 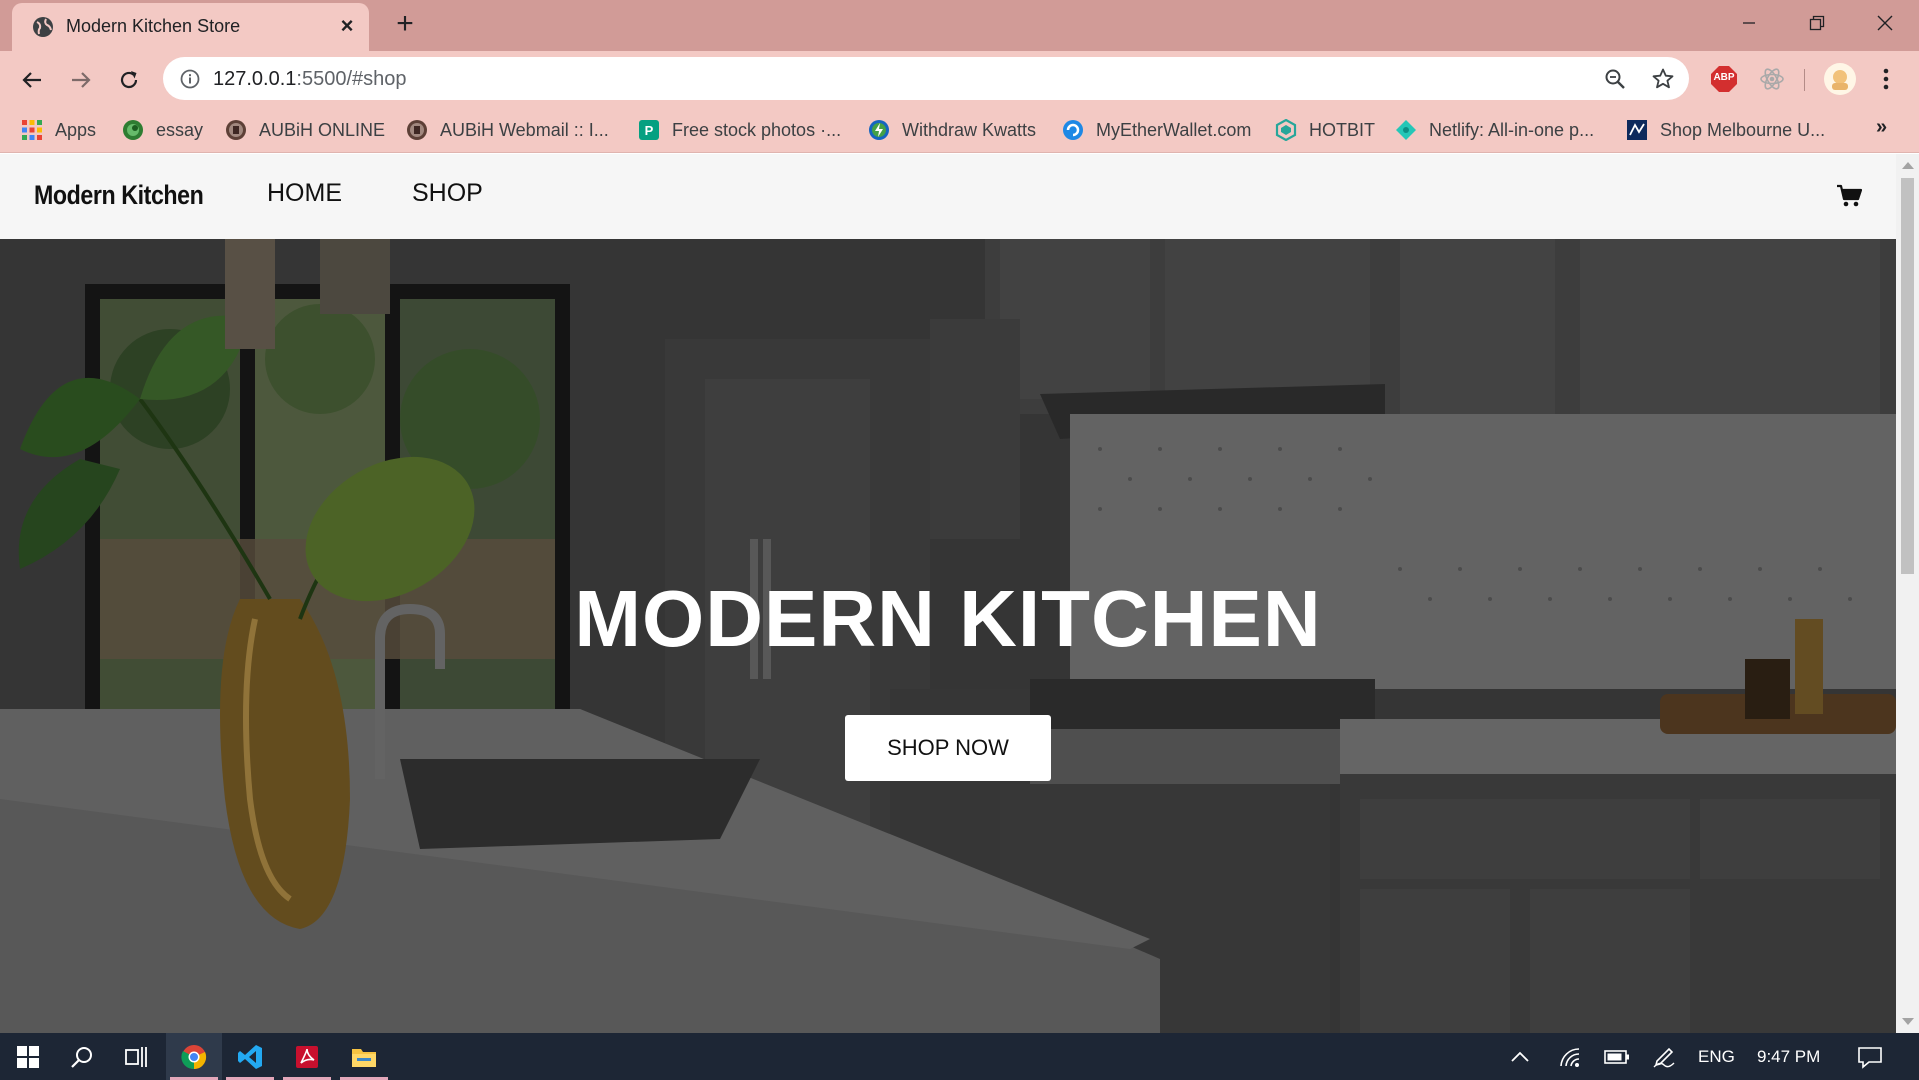 I want to click on battery-icon, so click(x=1616, y=1056).